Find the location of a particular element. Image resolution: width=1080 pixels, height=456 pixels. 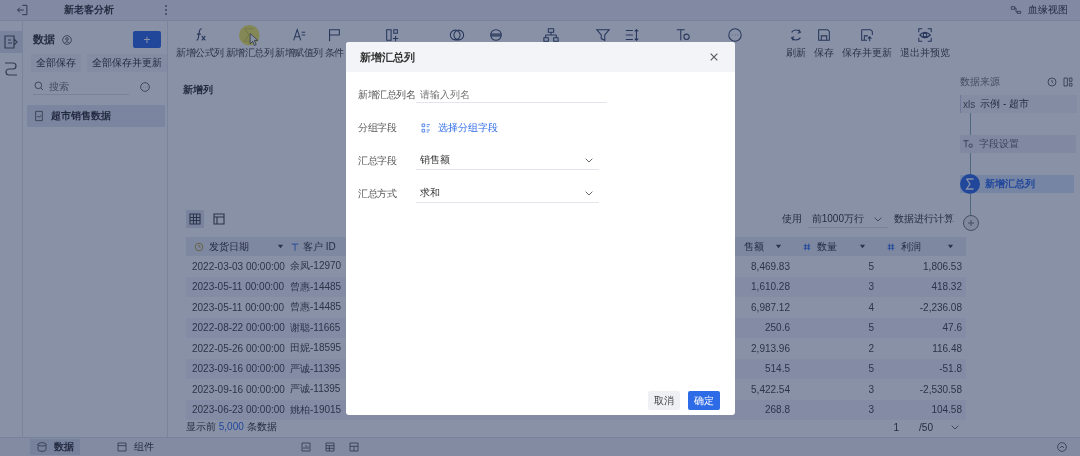

table-cell: 5 is located at coordinates (871, 328).